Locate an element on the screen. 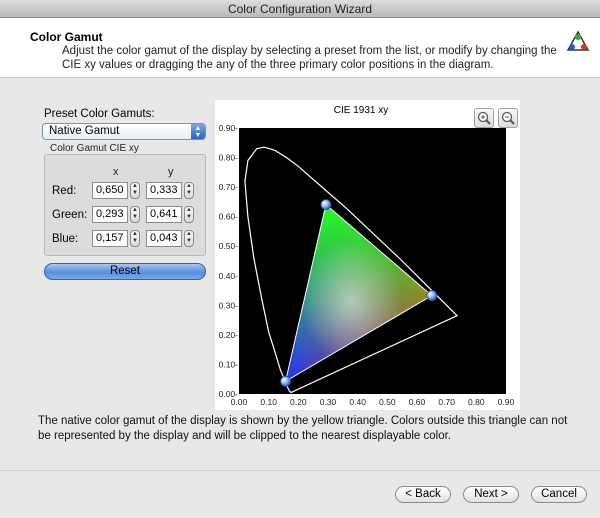  cancel-button: Cancel is located at coordinates (559, 494).